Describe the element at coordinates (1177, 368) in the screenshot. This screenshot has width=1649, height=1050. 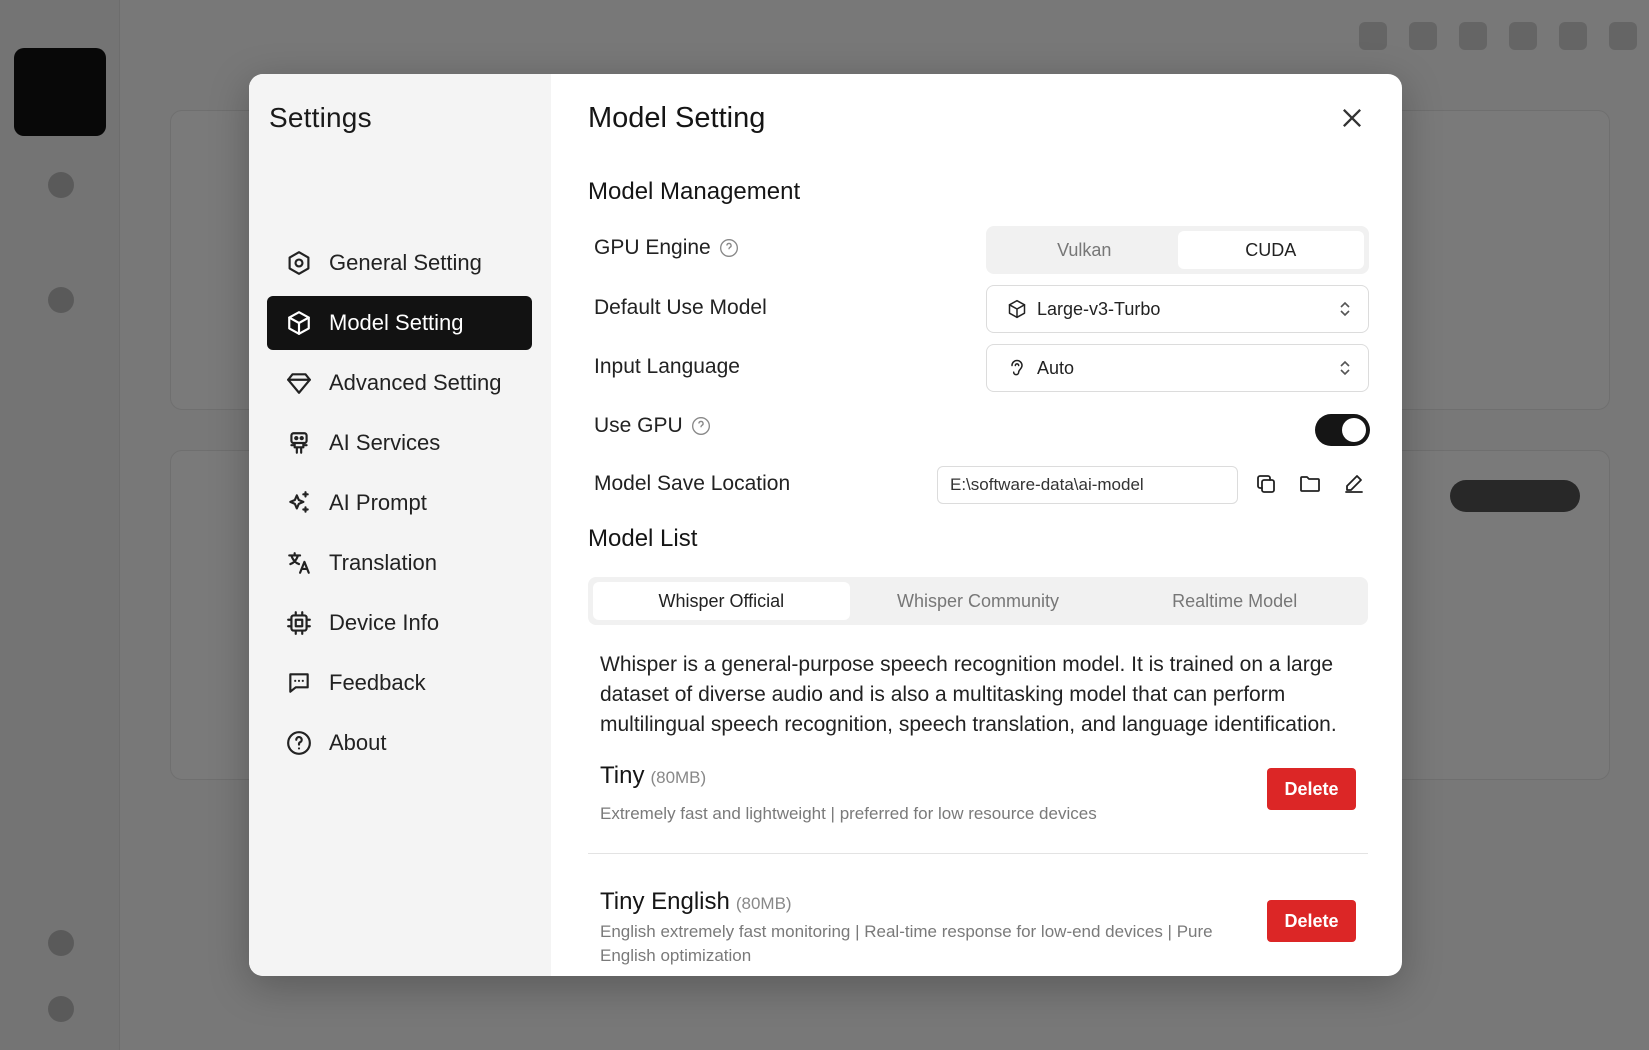
I see `input-language-select: Auto` at that location.